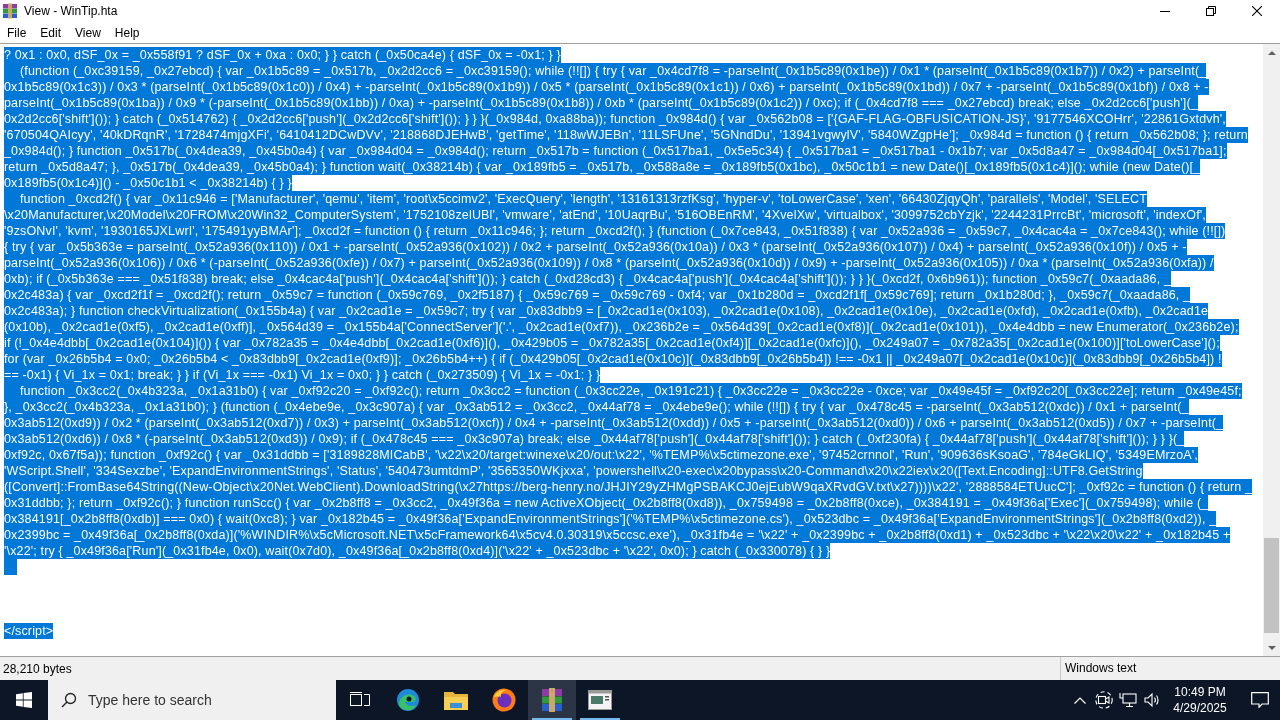 The height and width of the screenshot is (720, 1280). What do you see at coordinates (24, 700) in the screenshot?
I see `windows-logo-icon` at bounding box center [24, 700].